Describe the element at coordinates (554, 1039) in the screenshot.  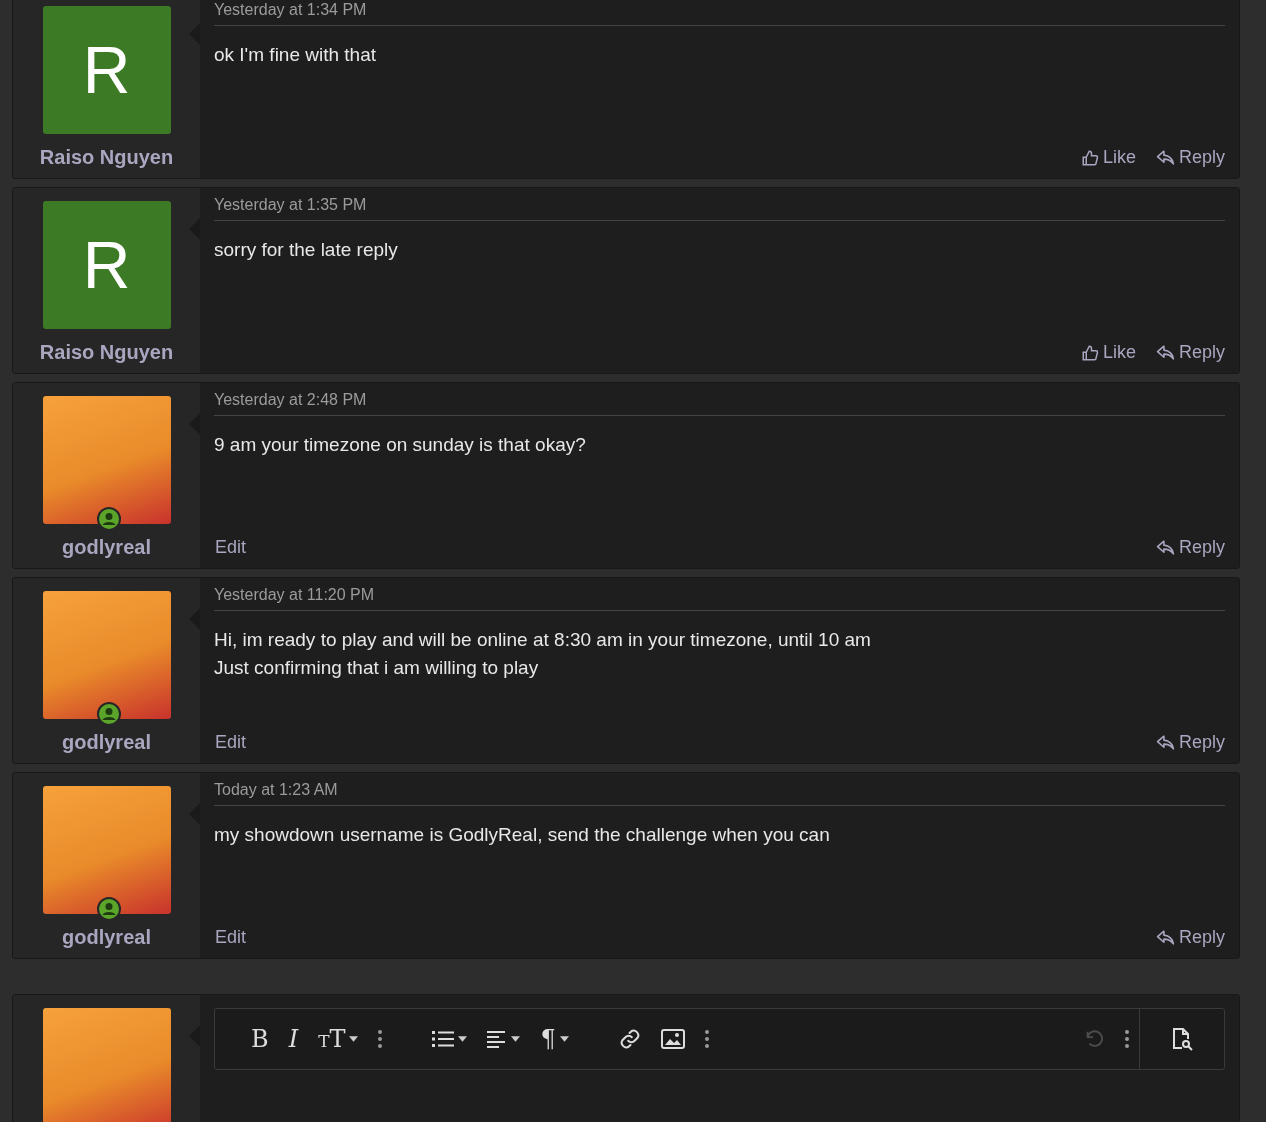
I see `paragraph-format-button: ¶` at that location.